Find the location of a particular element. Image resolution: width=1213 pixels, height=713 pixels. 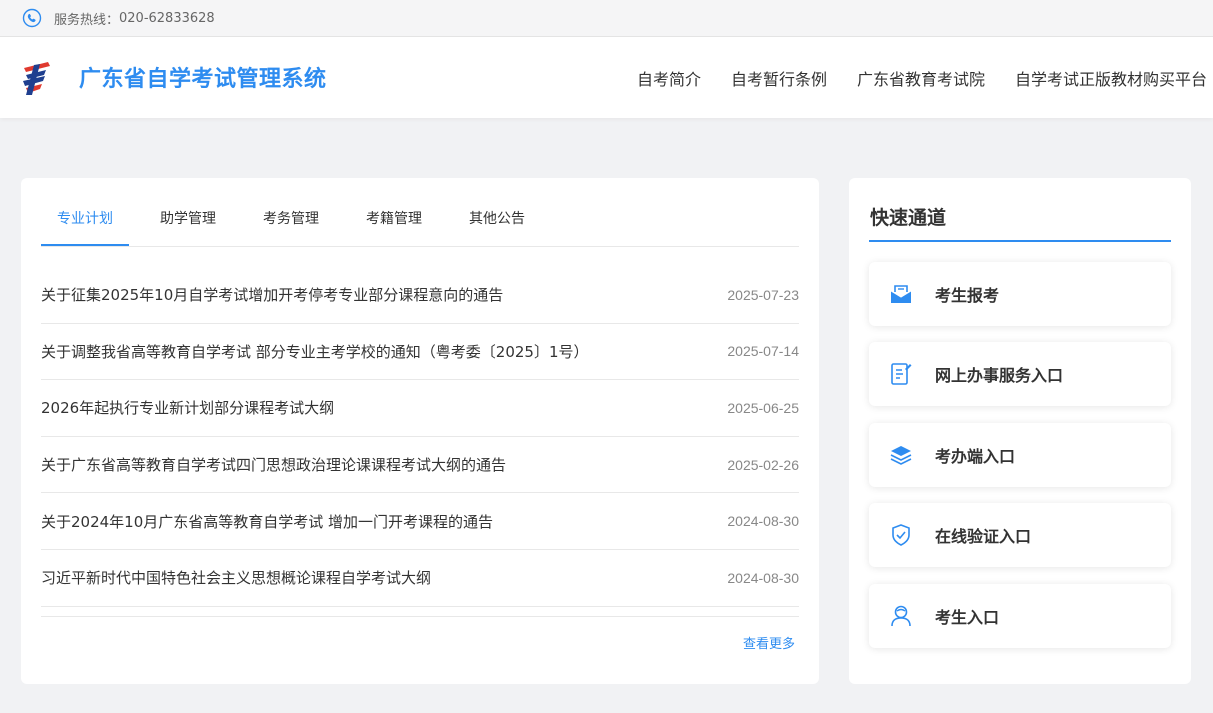

hotline-number: 020-62833628 is located at coordinates (167, 18).